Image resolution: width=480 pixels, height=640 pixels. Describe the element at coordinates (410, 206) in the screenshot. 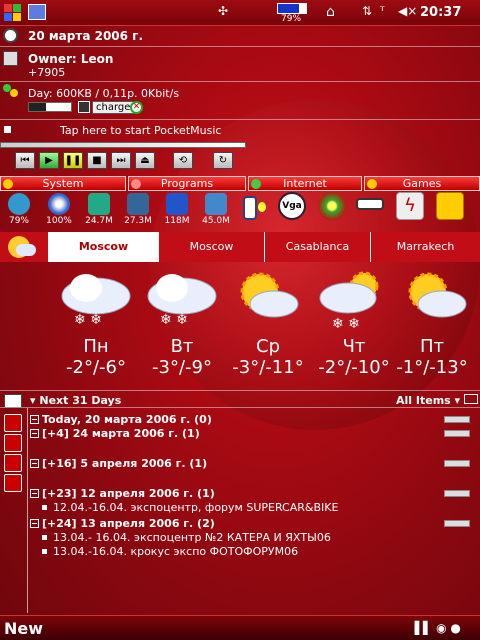

I see `lightning-icon: ϟ` at that location.